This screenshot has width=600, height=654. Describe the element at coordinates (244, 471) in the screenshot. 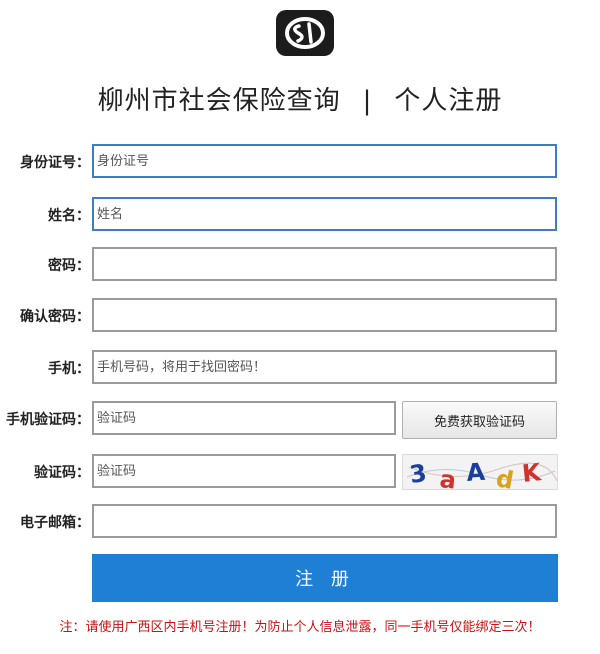

I see `captcha-input` at that location.